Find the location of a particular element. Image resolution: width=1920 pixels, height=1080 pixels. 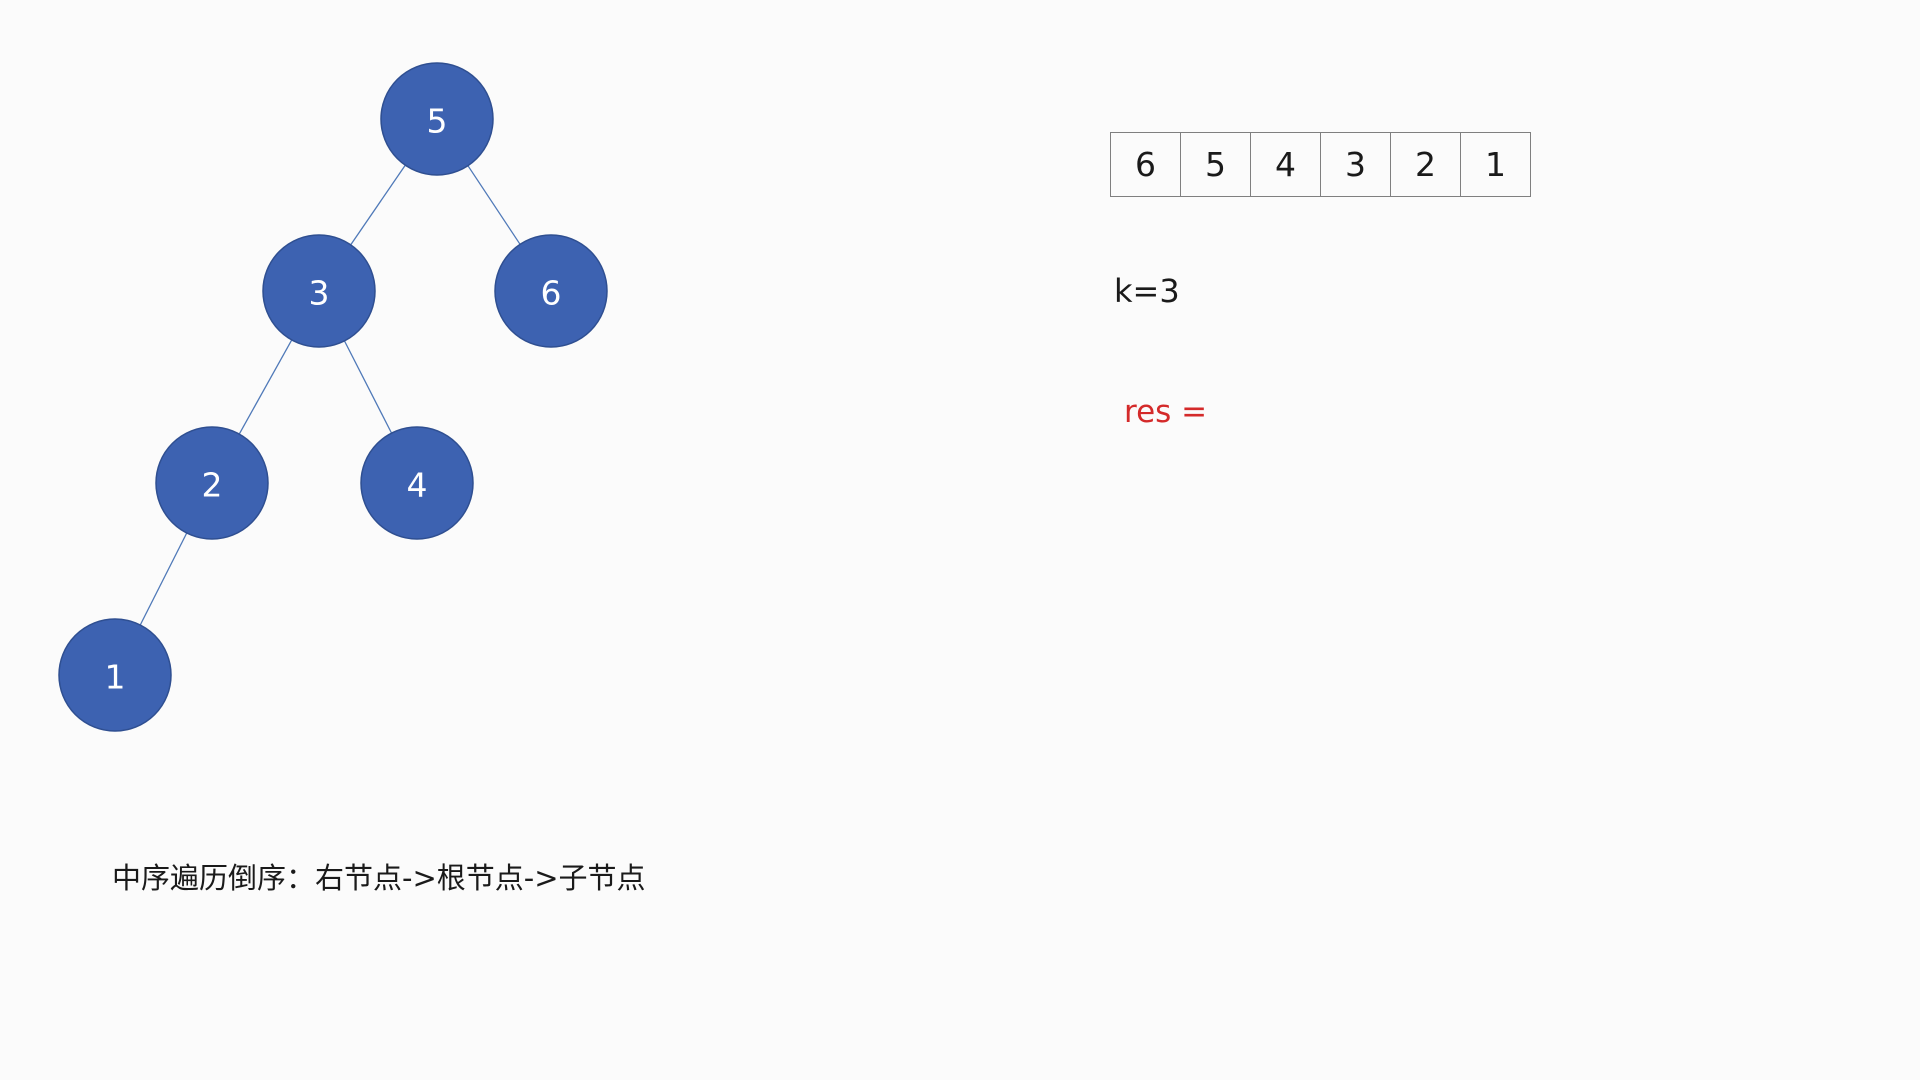

k-value-label: k=3 is located at coordinates (1147, 291).